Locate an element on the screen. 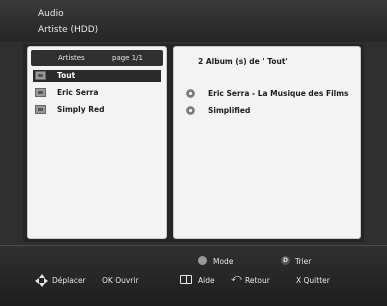 This screenshot has width=387, height=306. quitter-hint: X Quitter is located at coordinates (313, 280).